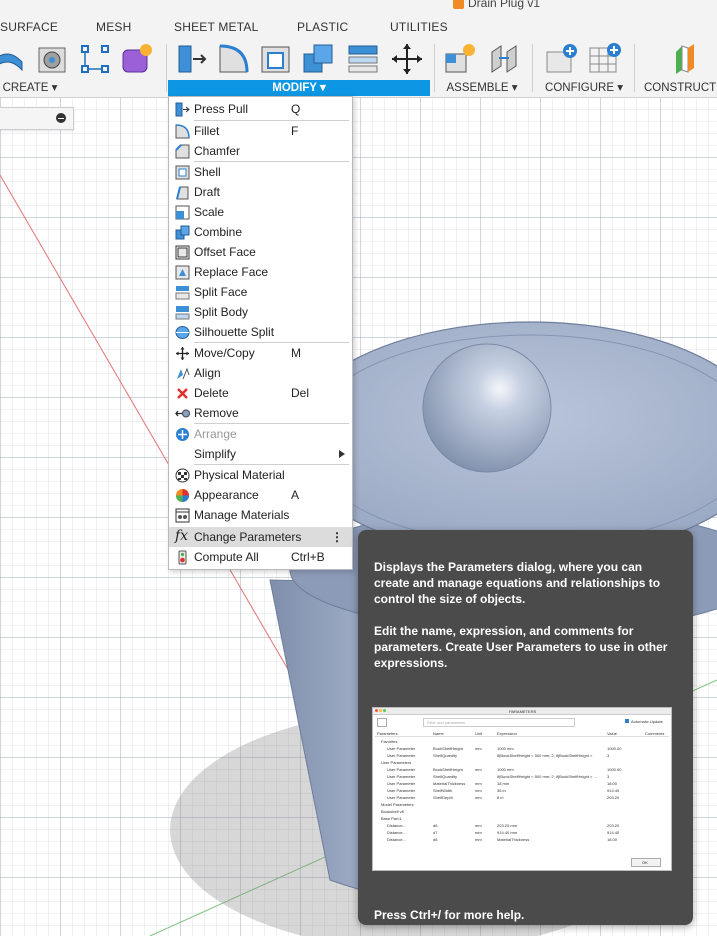  Describe the element at coordinates (435, 825) in the screenshot. I see `preview-cell: d6` at that location.